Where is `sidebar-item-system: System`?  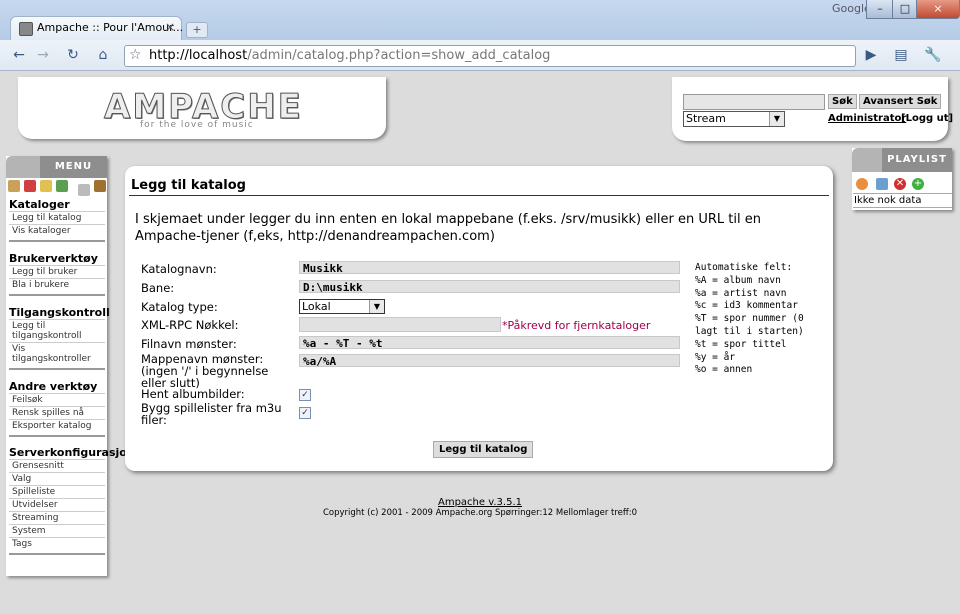 sidebar-item-system: System is located at coordinates (29, 531).